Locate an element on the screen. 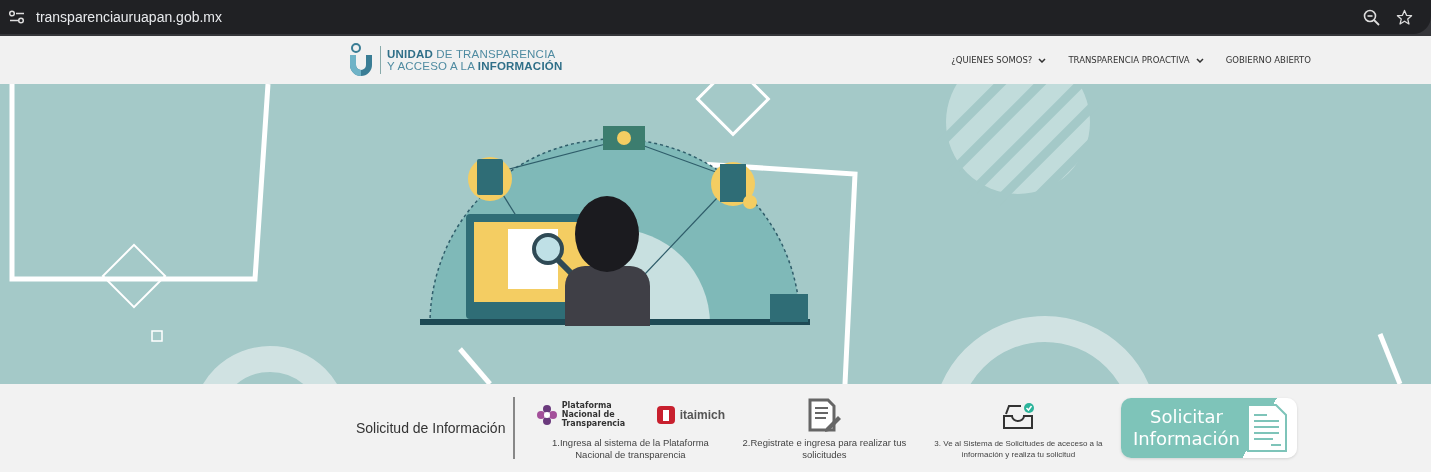 The height and width of the screenshot is (472, 1431). logo-text: Y ACCESO A LA INFORMACIÓN is located at coordinates (475, 66).